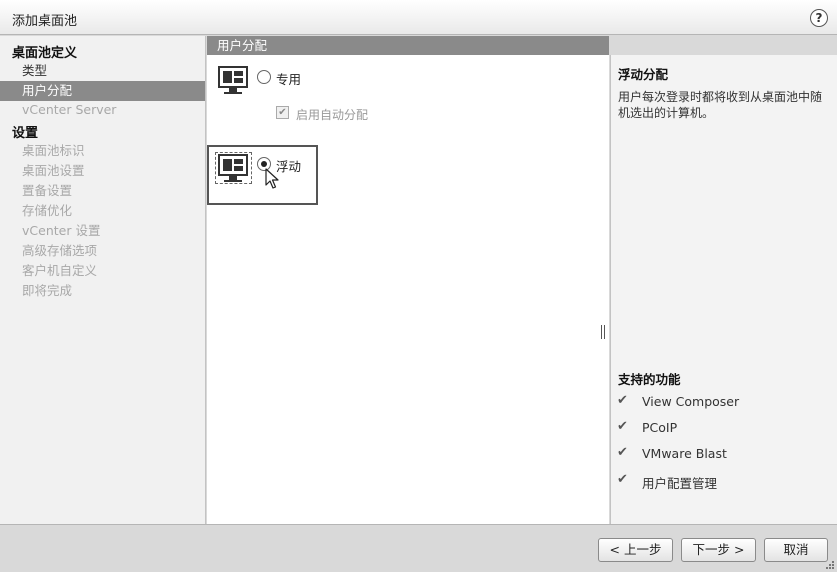 The image size is (837, 572). I want to click on step-advanced-storage: 高级存储选项, so click(60, 250).